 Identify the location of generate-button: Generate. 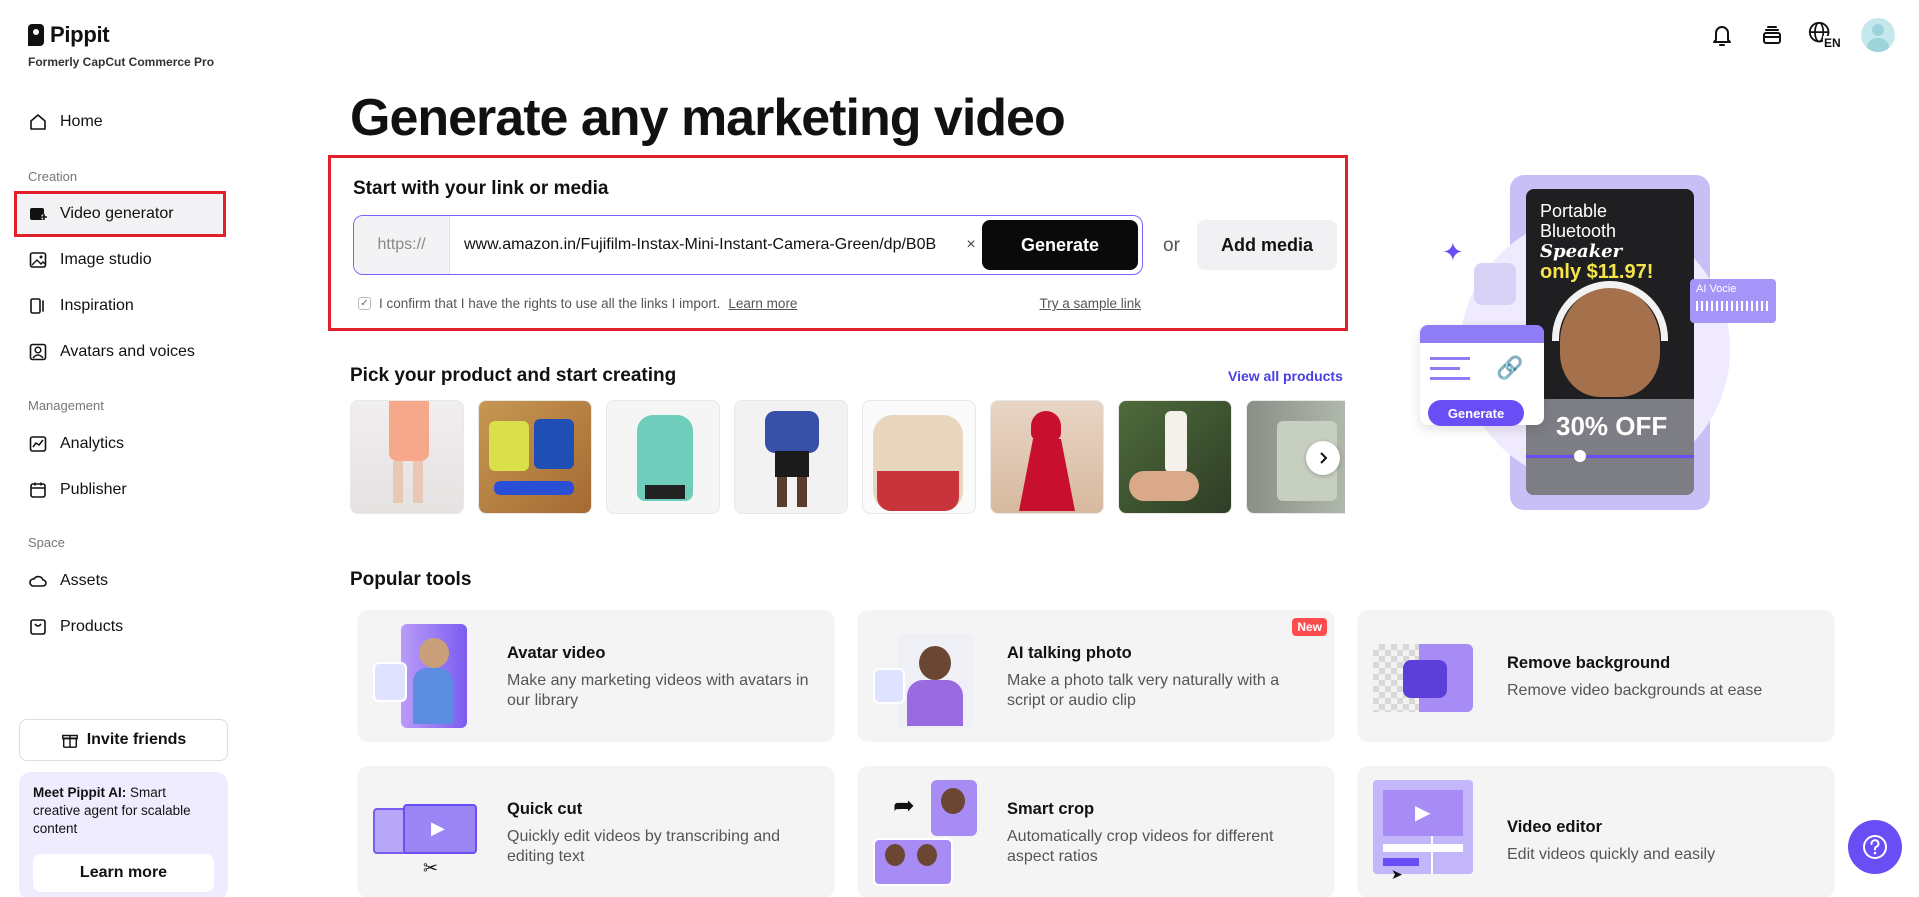
(1060, 245).